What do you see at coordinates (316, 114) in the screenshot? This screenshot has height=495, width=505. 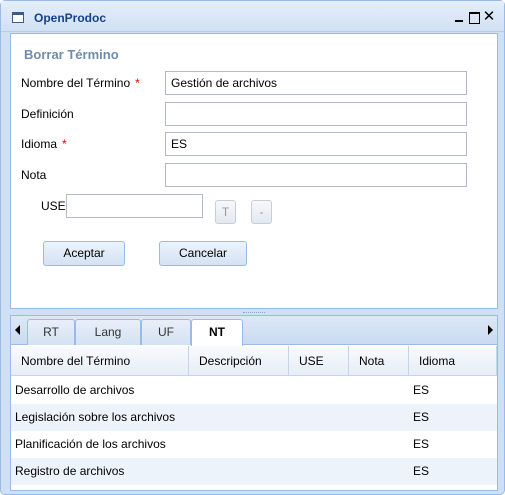 I see `definition-input` at bounding box center [316, 114].